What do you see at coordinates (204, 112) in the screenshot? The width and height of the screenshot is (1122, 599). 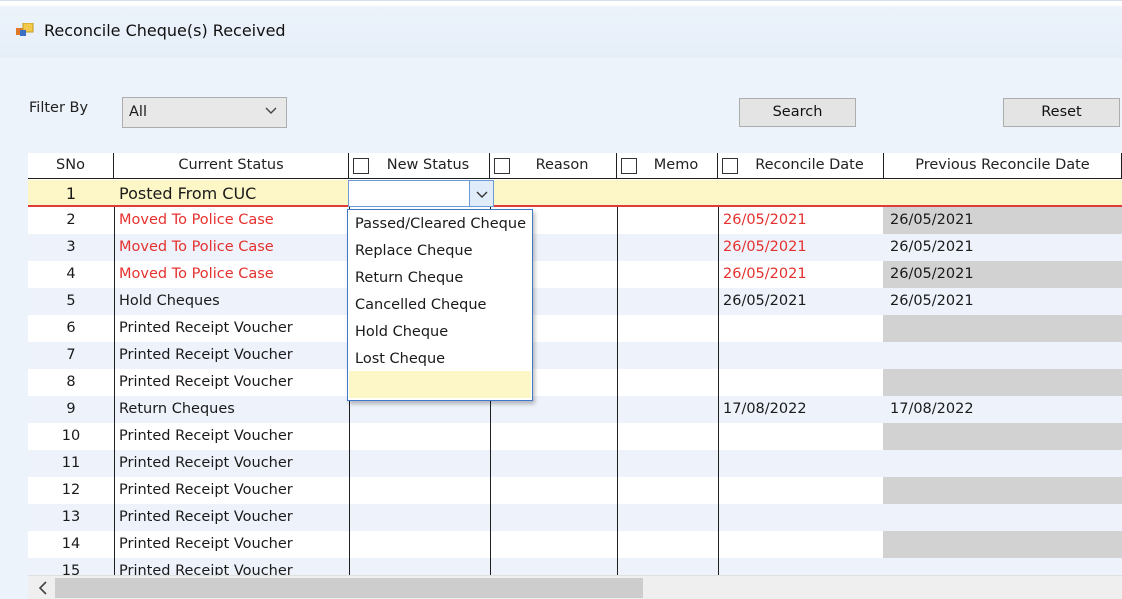 I see `filter-by-select: All` at bounding box center [204, 112].